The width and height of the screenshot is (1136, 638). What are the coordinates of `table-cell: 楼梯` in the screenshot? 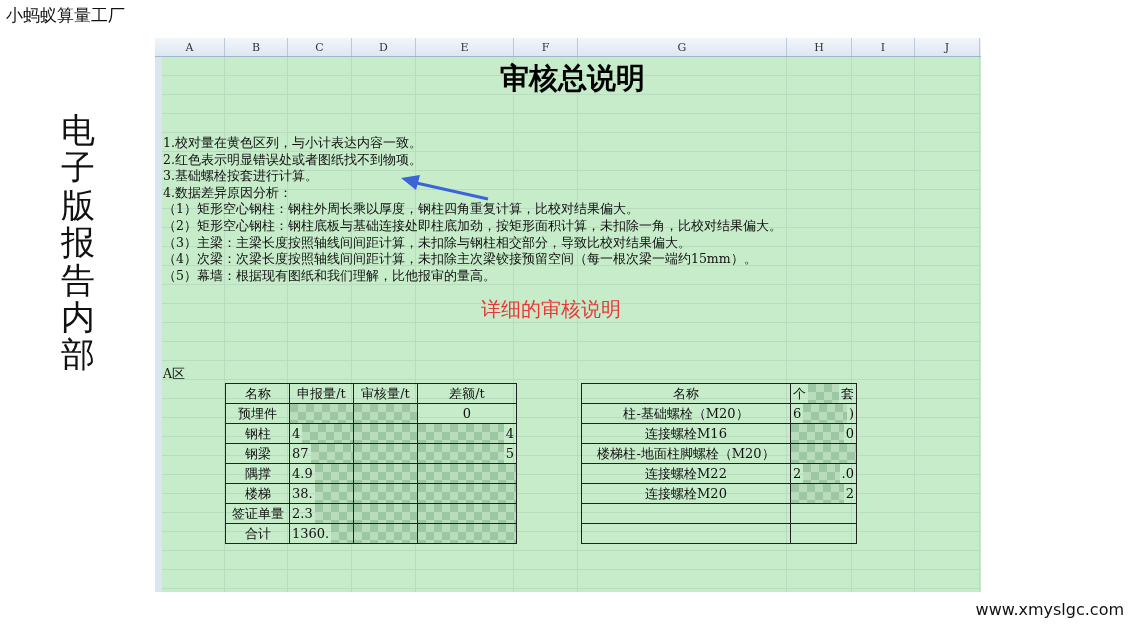 It's located at (258, 494).